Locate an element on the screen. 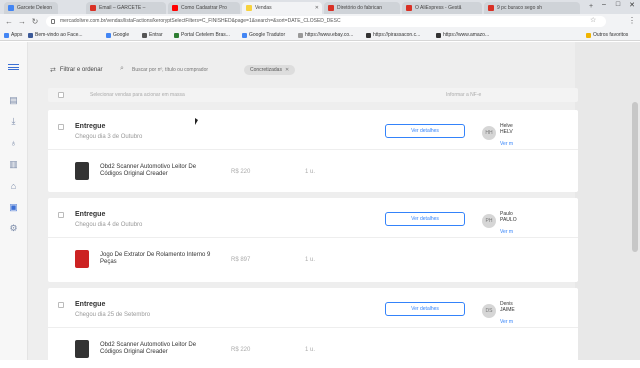 Image resolution: width=640 pixels, height=368 pixels. tab-title: O AliExpress - Gestã is located at coordinates (438, 8).